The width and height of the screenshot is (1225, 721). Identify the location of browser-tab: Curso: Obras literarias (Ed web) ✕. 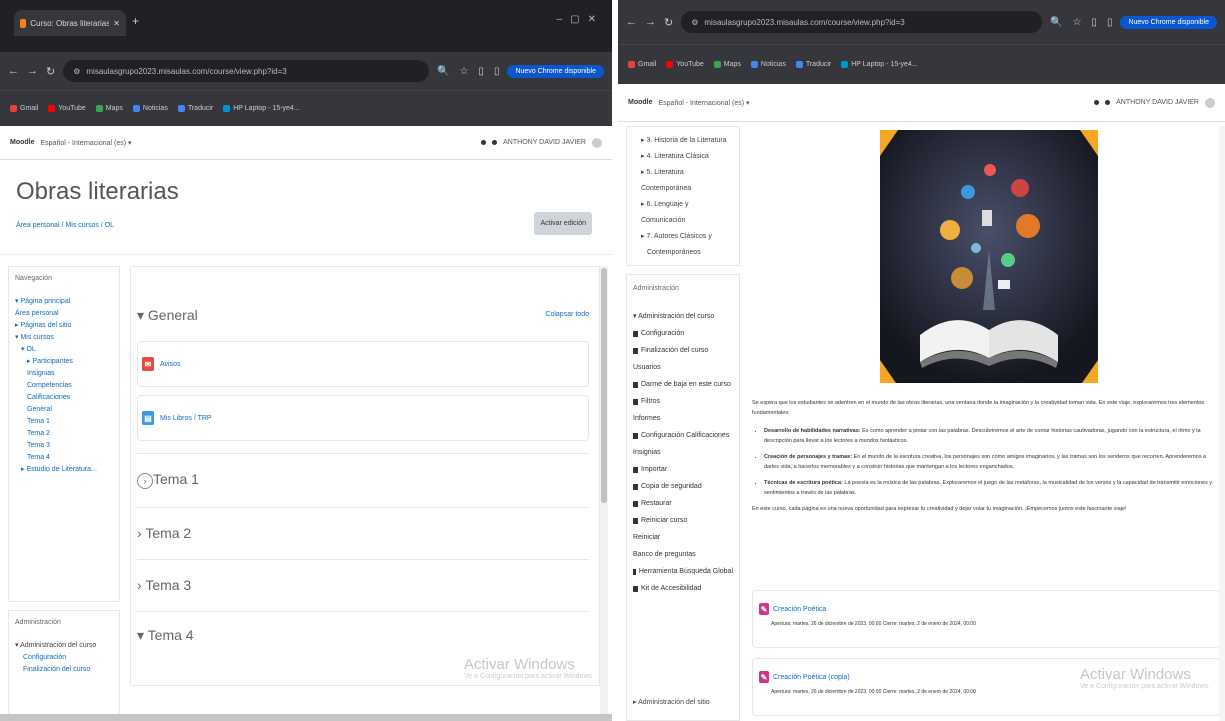
(70, 23).